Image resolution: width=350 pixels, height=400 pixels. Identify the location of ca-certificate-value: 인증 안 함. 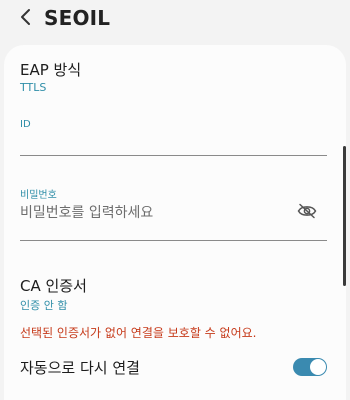
(44, 305).